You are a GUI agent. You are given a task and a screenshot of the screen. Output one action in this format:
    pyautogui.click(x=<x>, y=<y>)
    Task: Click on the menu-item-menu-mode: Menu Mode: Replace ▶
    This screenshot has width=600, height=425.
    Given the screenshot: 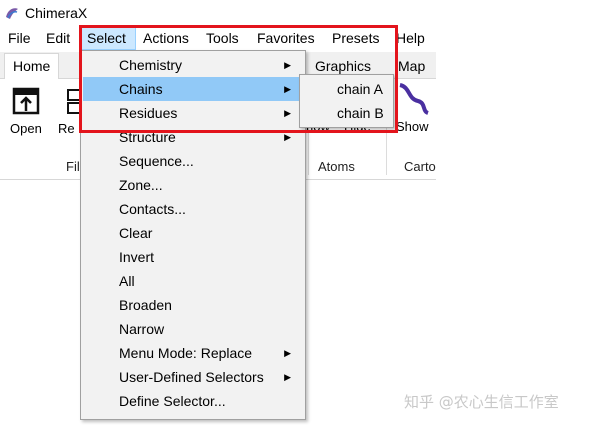 What is the action you would take?
    pyautogui.click(x=193, y=353)
    